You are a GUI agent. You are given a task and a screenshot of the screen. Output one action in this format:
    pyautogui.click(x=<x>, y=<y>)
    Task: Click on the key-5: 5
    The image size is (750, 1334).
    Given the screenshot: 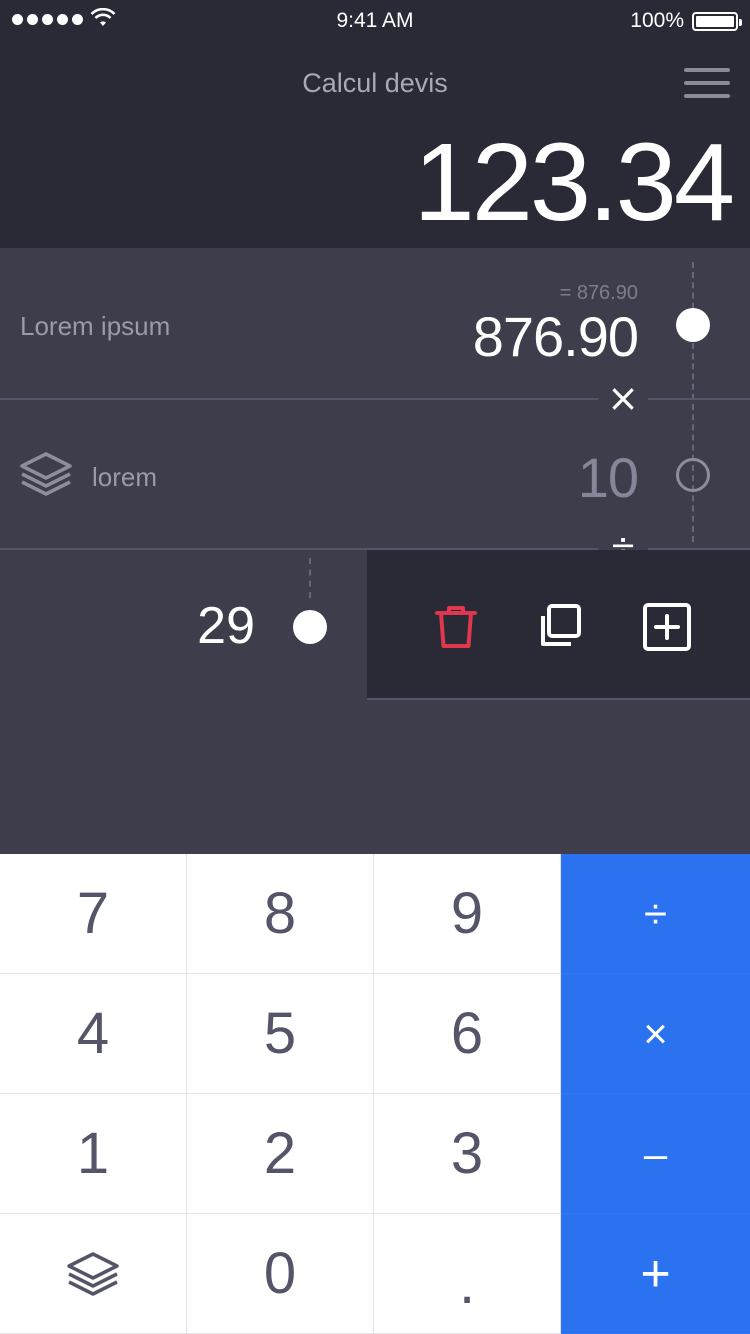 What is the action you would take?
    pyautogui.click(x=280, y=1034)
    